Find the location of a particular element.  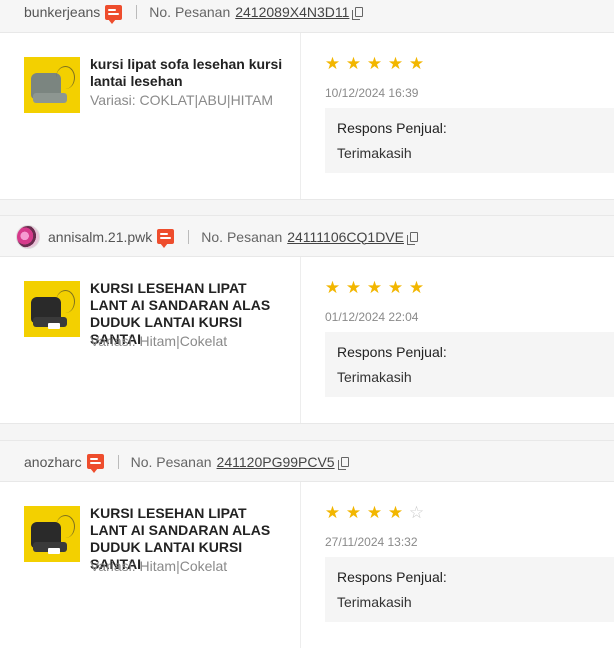

avatar is located at coordinates (28, 236).